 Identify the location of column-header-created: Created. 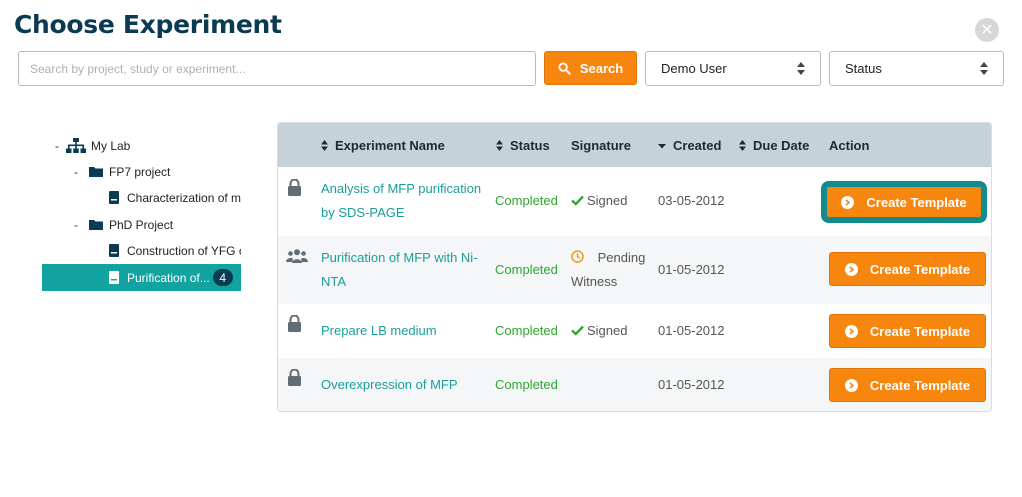
(689, 145).